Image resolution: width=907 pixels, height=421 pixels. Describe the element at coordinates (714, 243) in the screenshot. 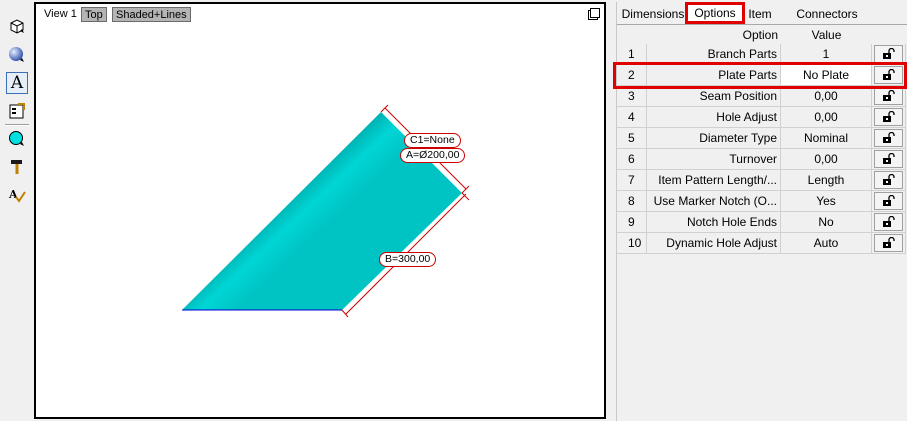

I see `option-name: Dynamic Hole Adjust` at that location.